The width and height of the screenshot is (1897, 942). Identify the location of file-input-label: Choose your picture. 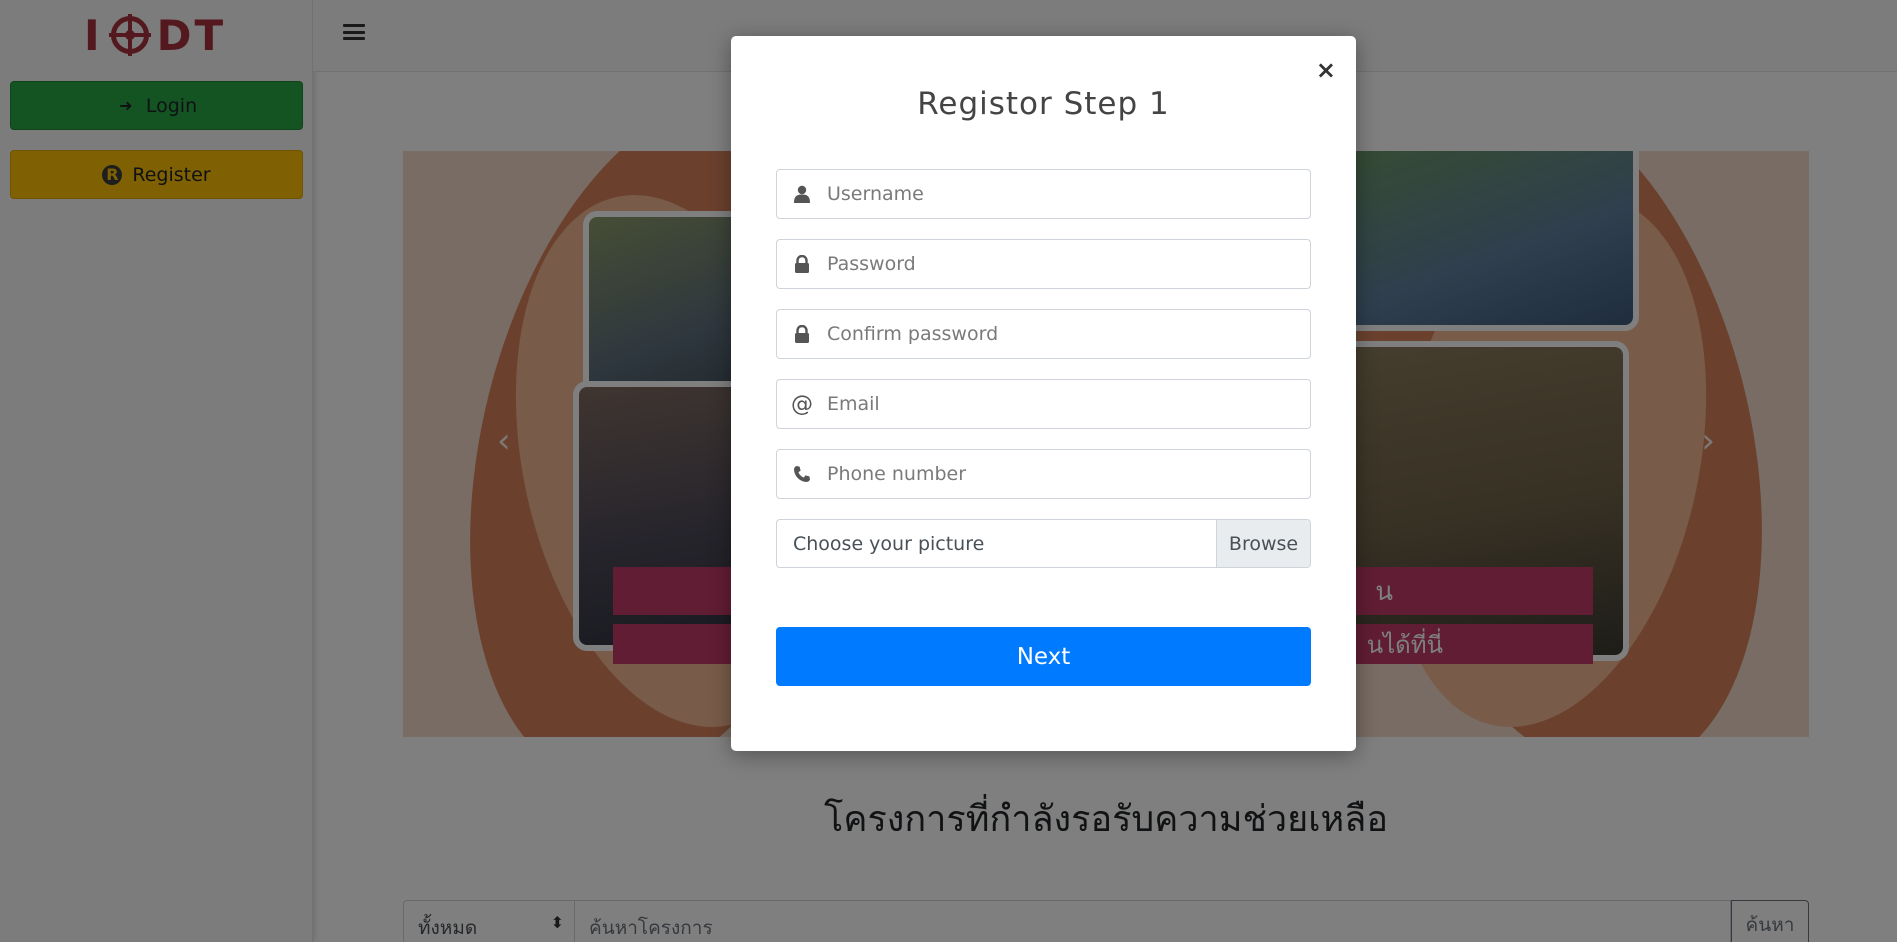
(889, 543).